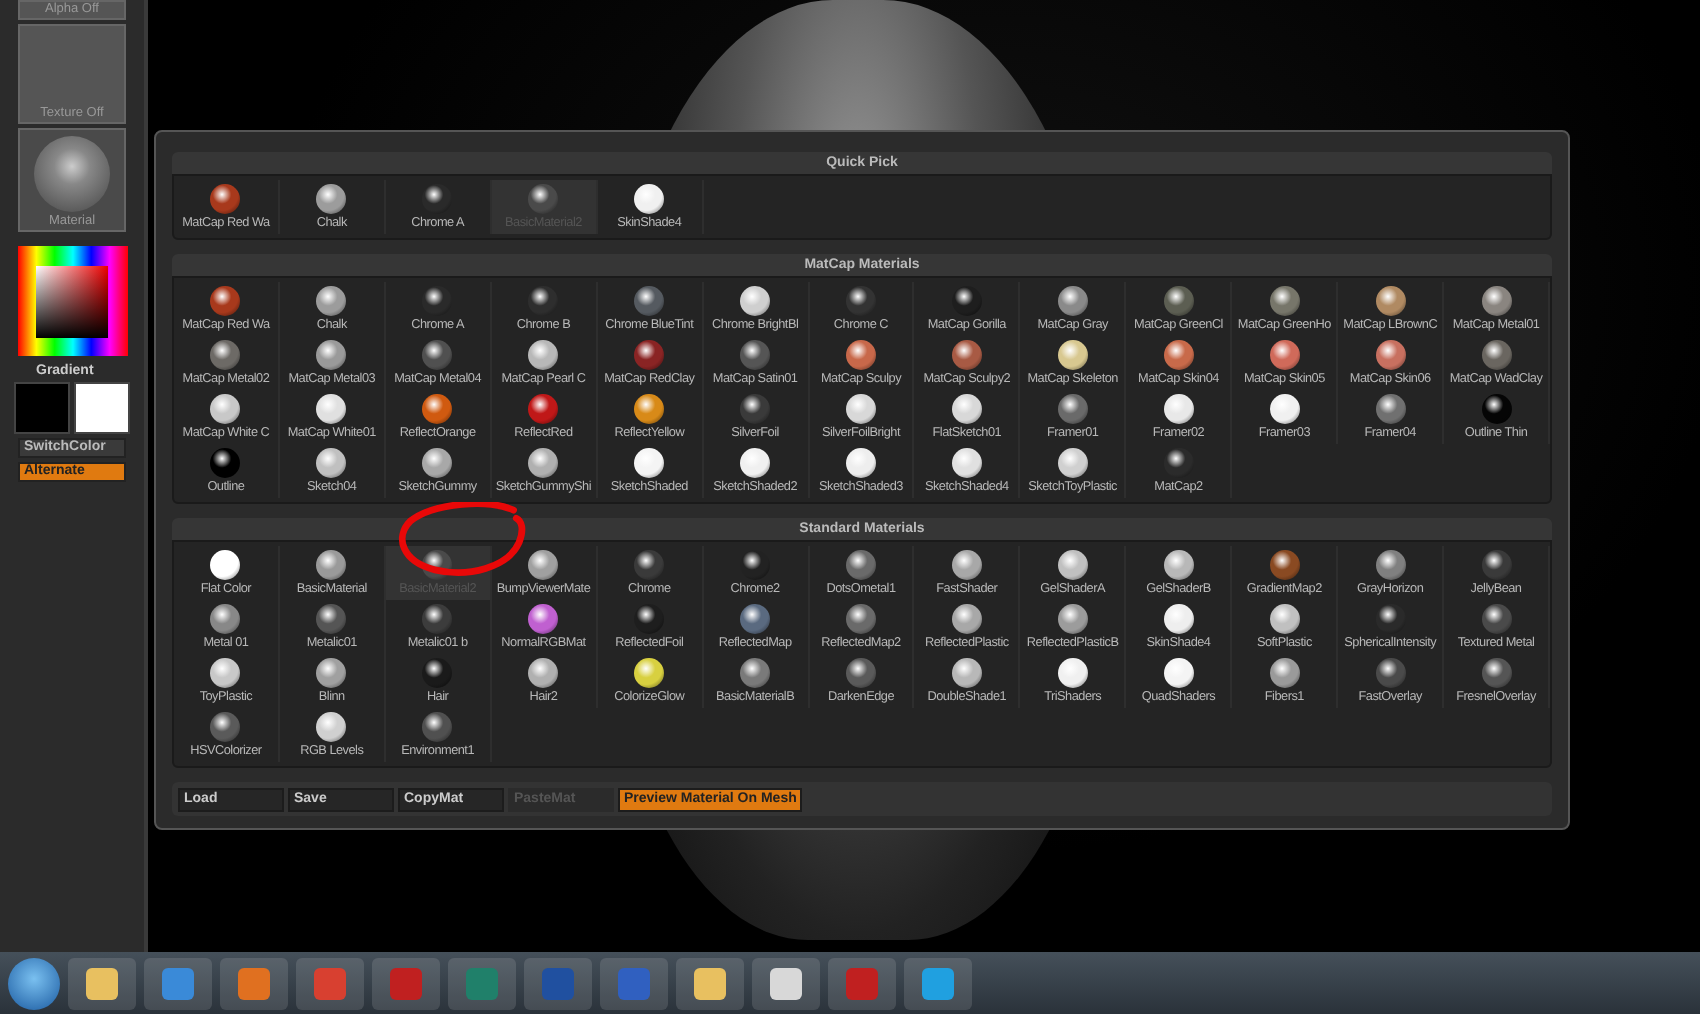 This screenshot has width=1700, height=1014. I want to click on start-button, so click(34, 983).